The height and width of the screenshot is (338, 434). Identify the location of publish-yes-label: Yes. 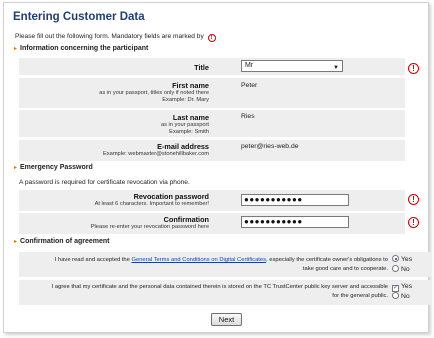
(407, 286).